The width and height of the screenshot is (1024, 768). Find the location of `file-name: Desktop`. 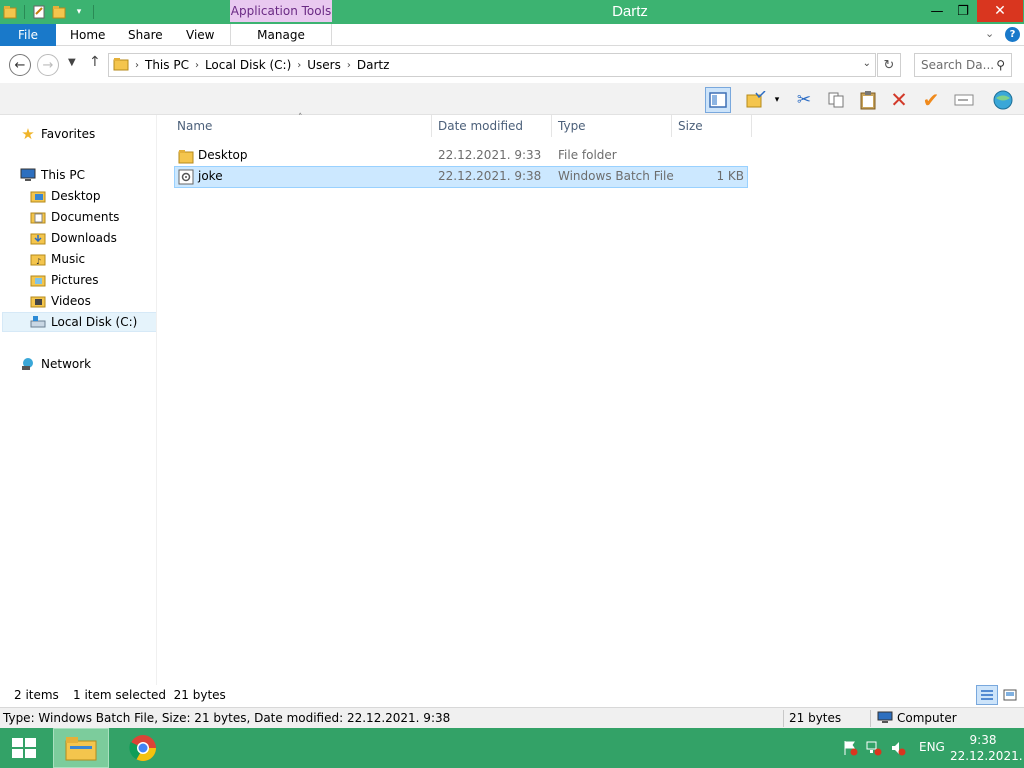

file-name: Desktop is located at coordinates (223, 155).